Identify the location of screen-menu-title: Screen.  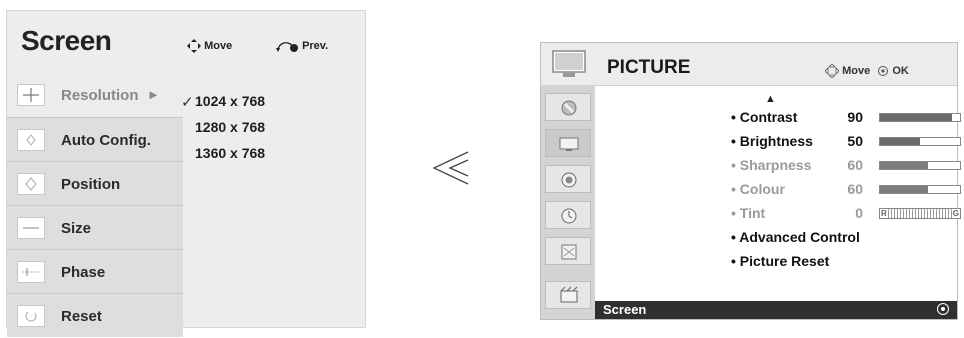
(66, 40).